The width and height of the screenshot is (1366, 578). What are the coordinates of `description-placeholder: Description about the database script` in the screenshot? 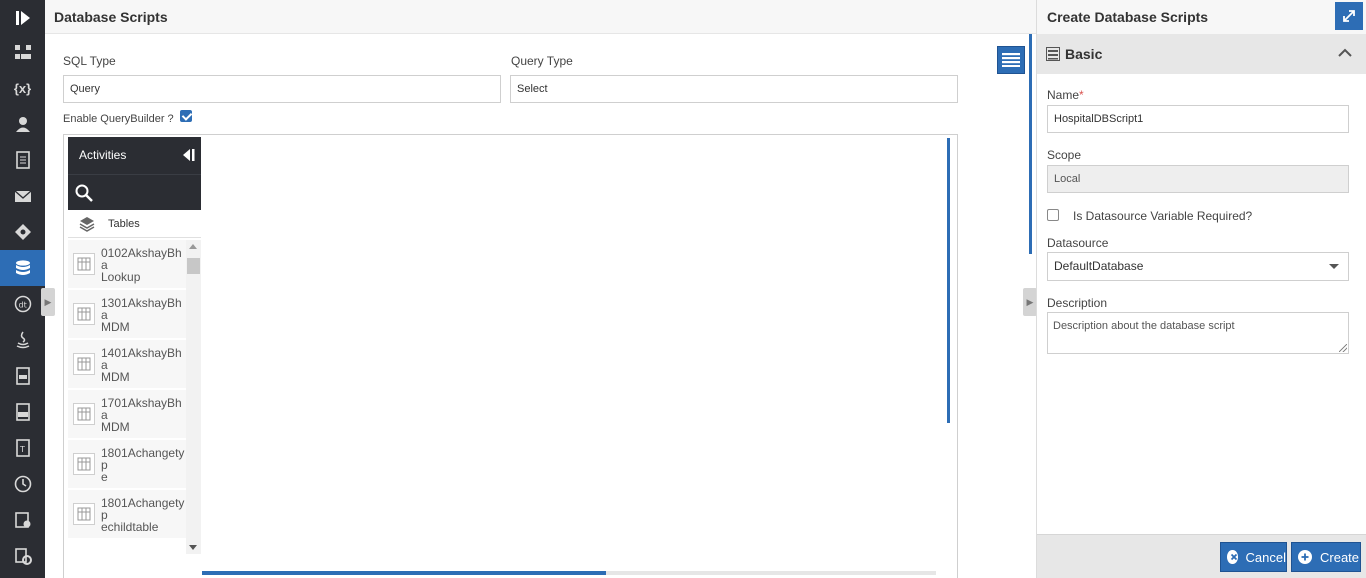 It's located at (1144, 326).